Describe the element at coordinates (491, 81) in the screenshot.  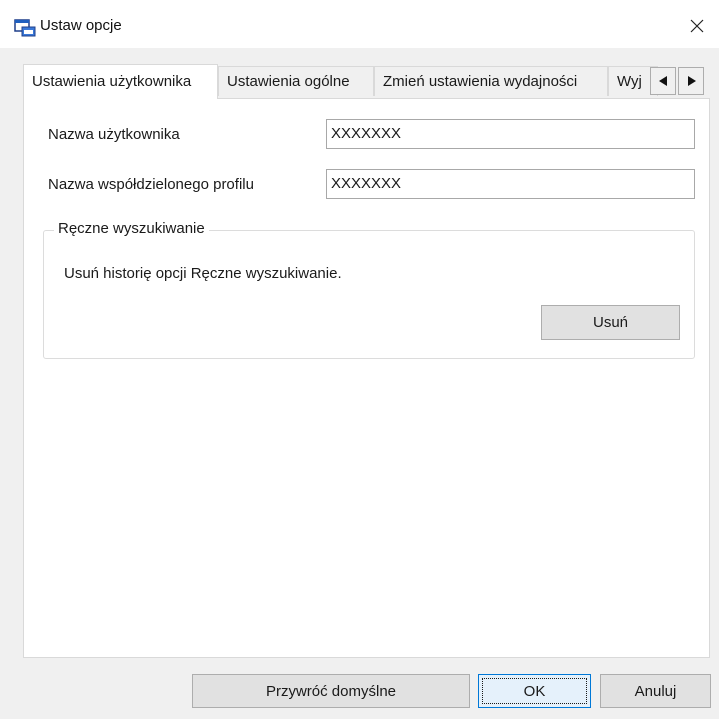
I see `tab-performance-settings: Zmień ustawienia wydajności` at that location.